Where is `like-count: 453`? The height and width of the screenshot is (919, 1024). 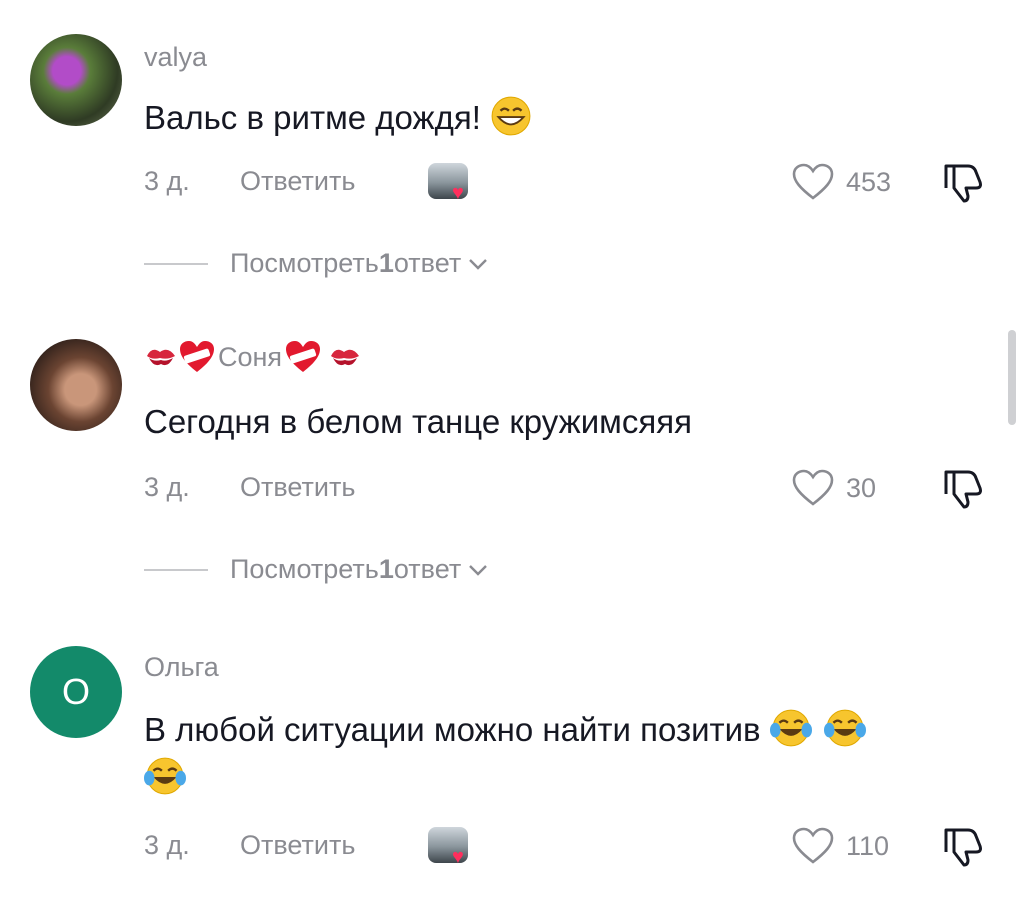 like-count: 453 is located at coordinates (869, 181).